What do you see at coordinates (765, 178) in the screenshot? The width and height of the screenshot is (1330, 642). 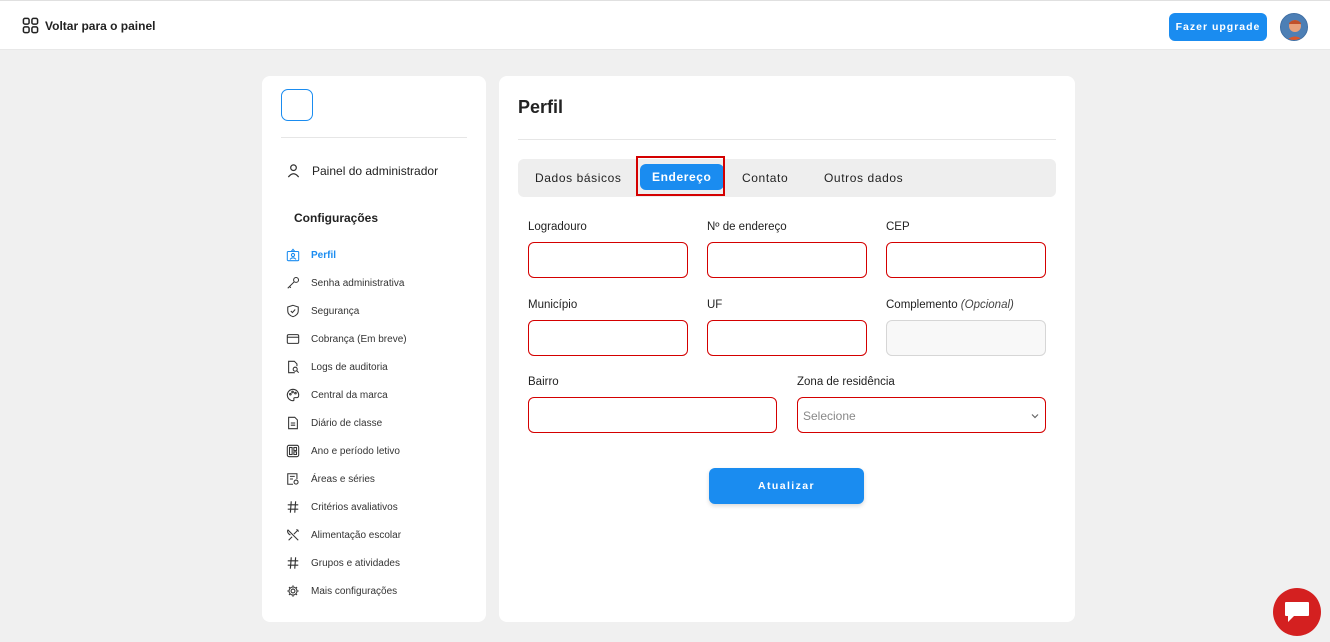 I see `tab-contato: Contato` at bounding box center [765, 178].